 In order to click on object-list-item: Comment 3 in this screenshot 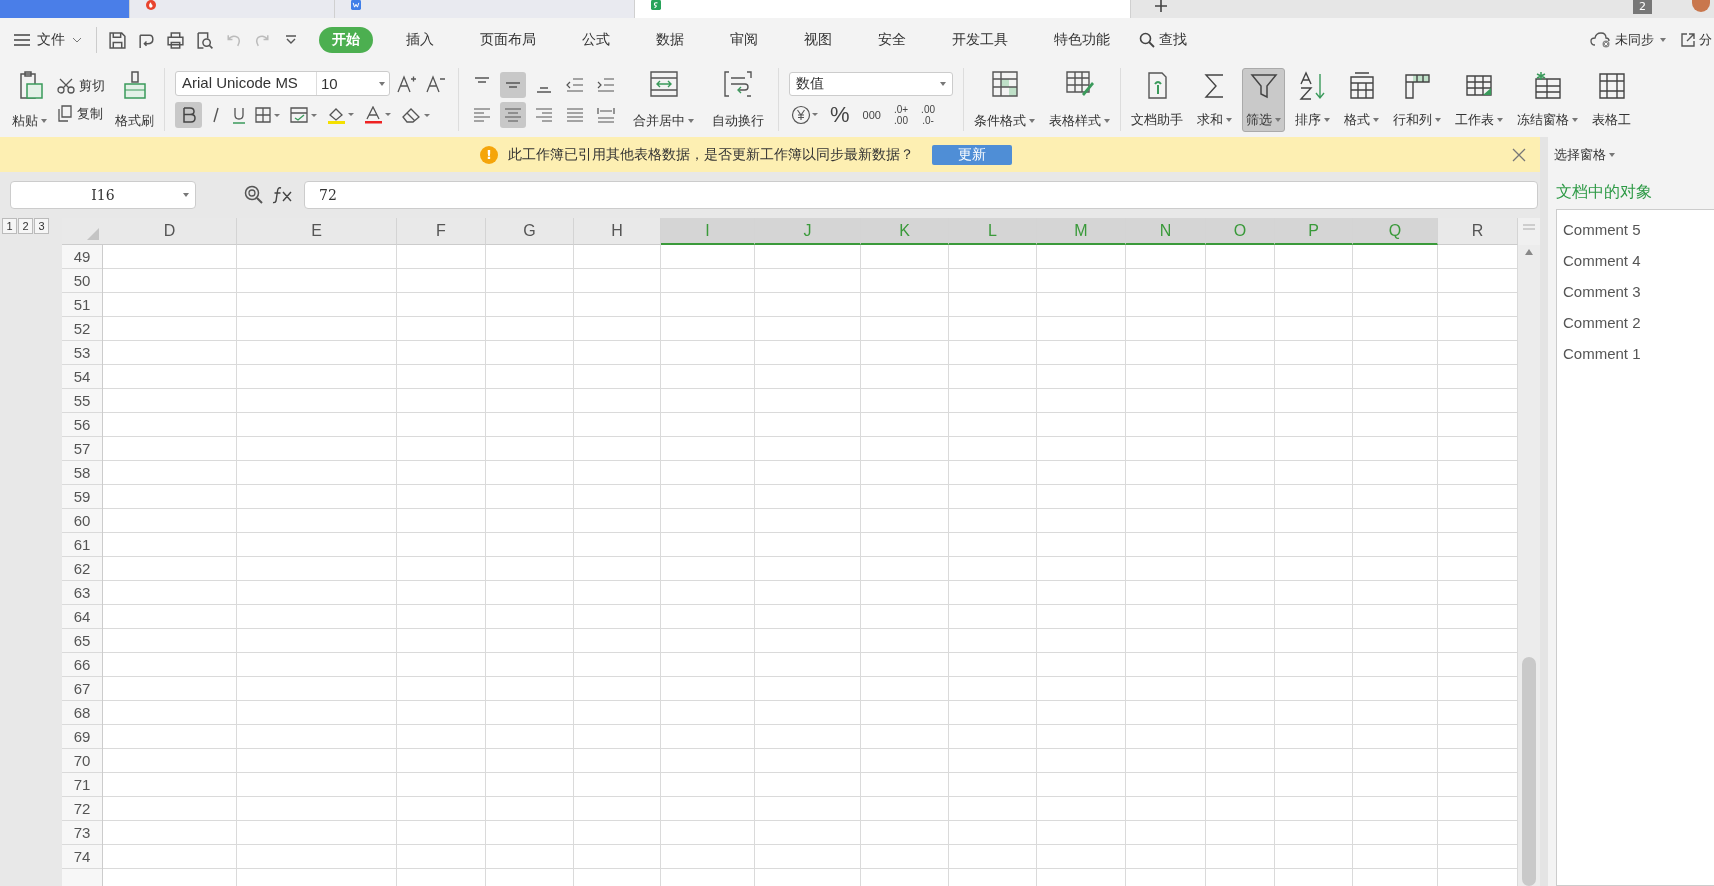, I will do `click(1635, 291)`.